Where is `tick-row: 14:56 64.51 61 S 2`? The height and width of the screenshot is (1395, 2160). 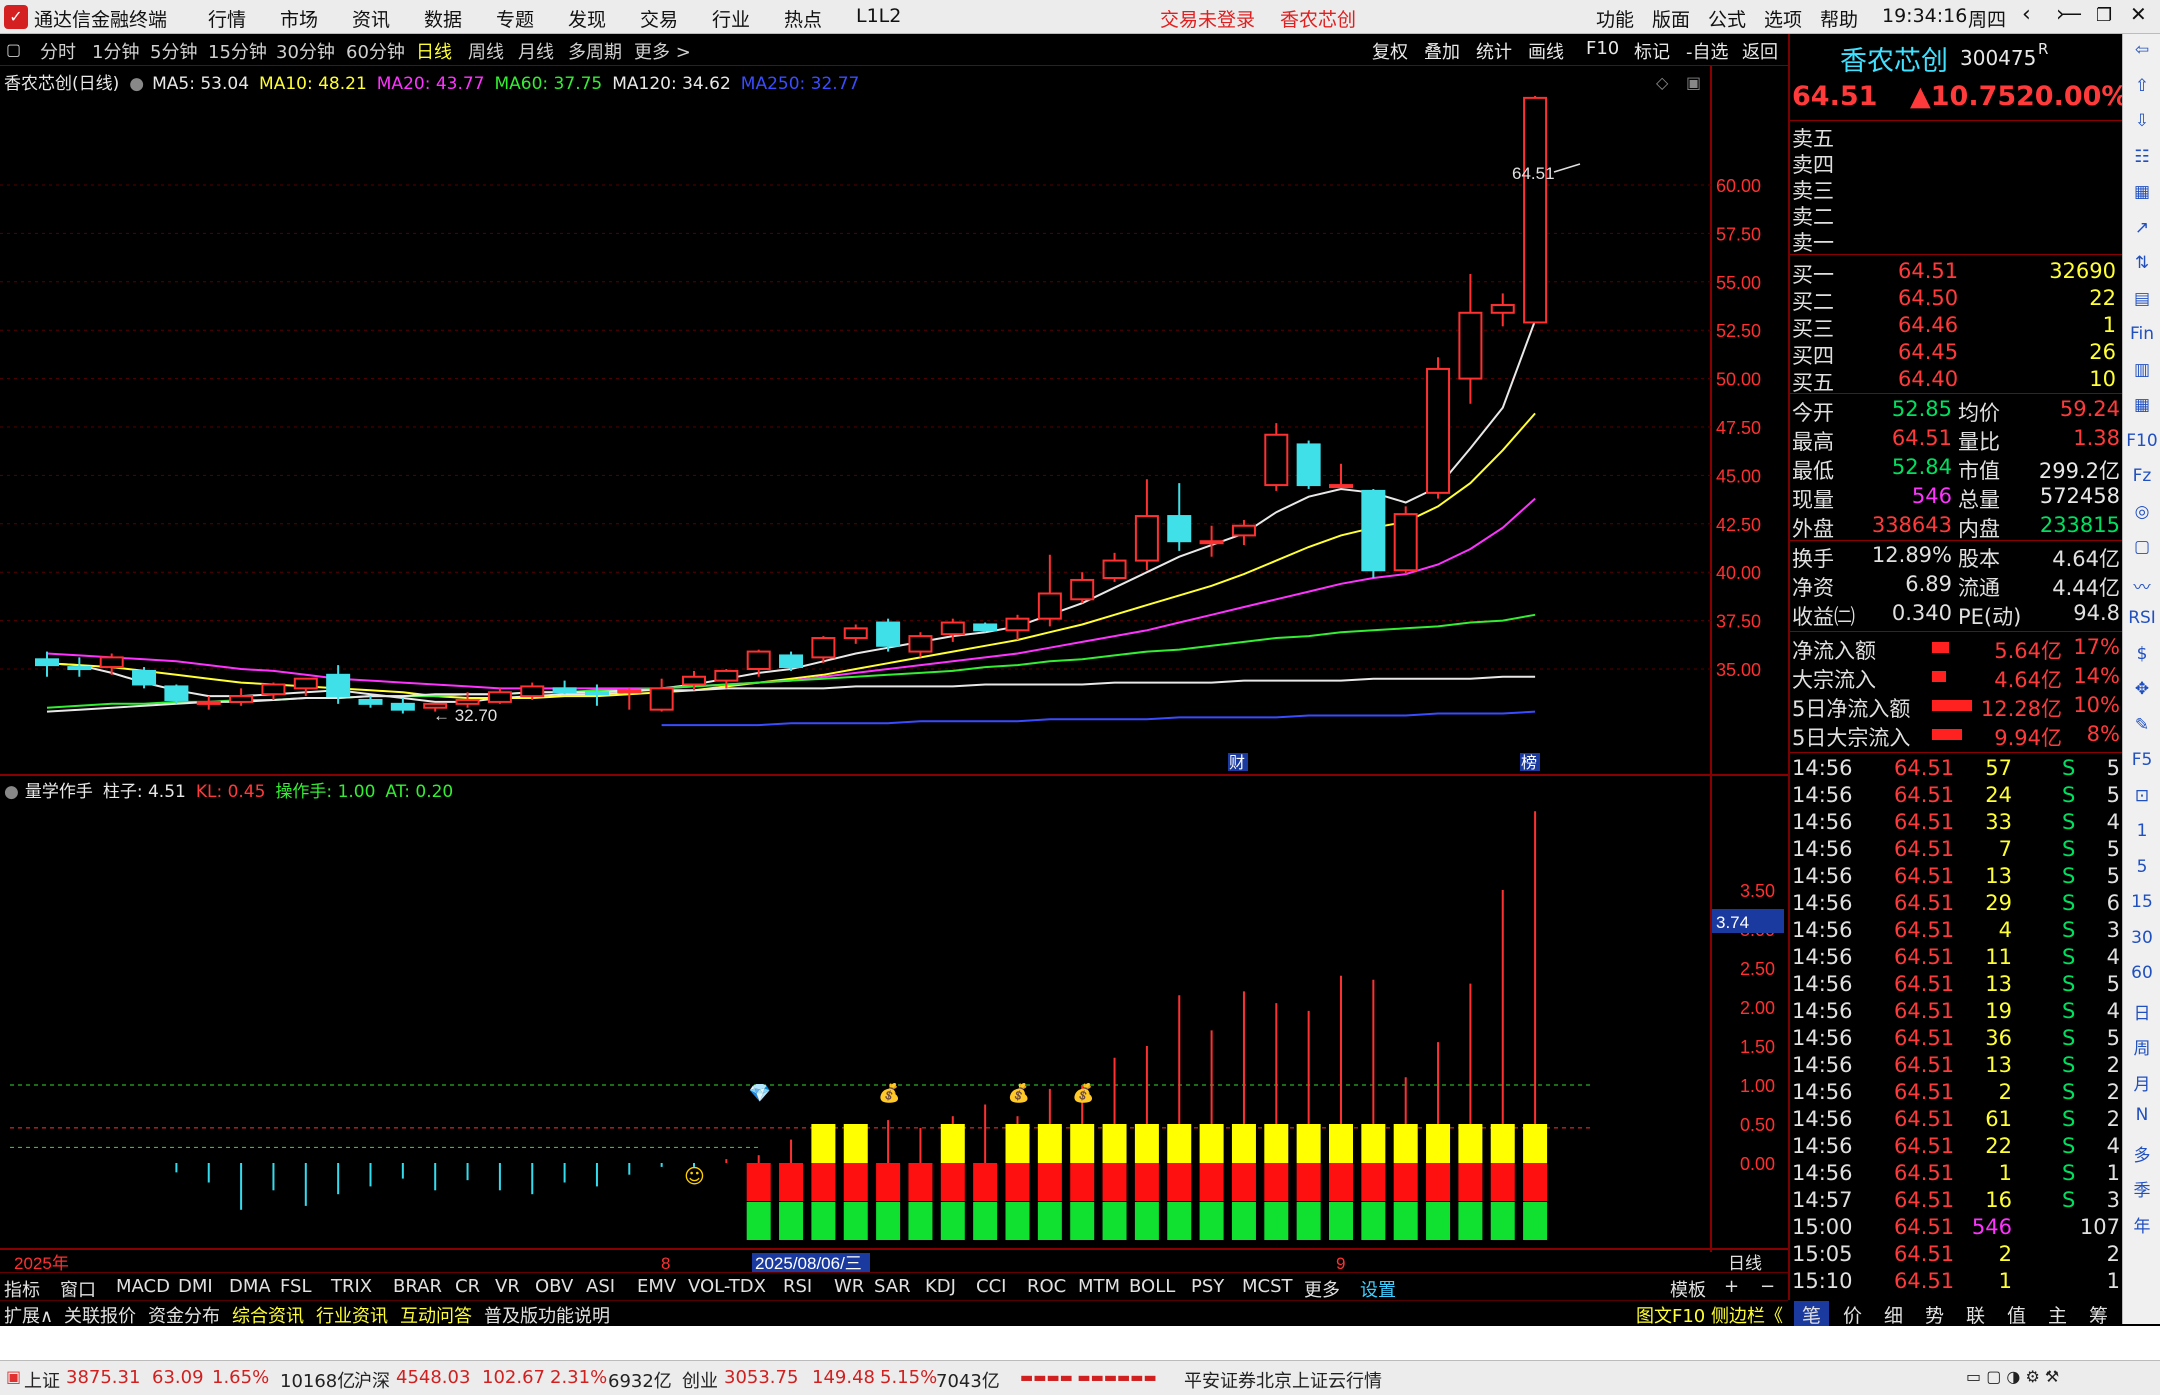 tick-row: 14:56 64.51 61 S 2 is located at coordinates (1956, 1119).